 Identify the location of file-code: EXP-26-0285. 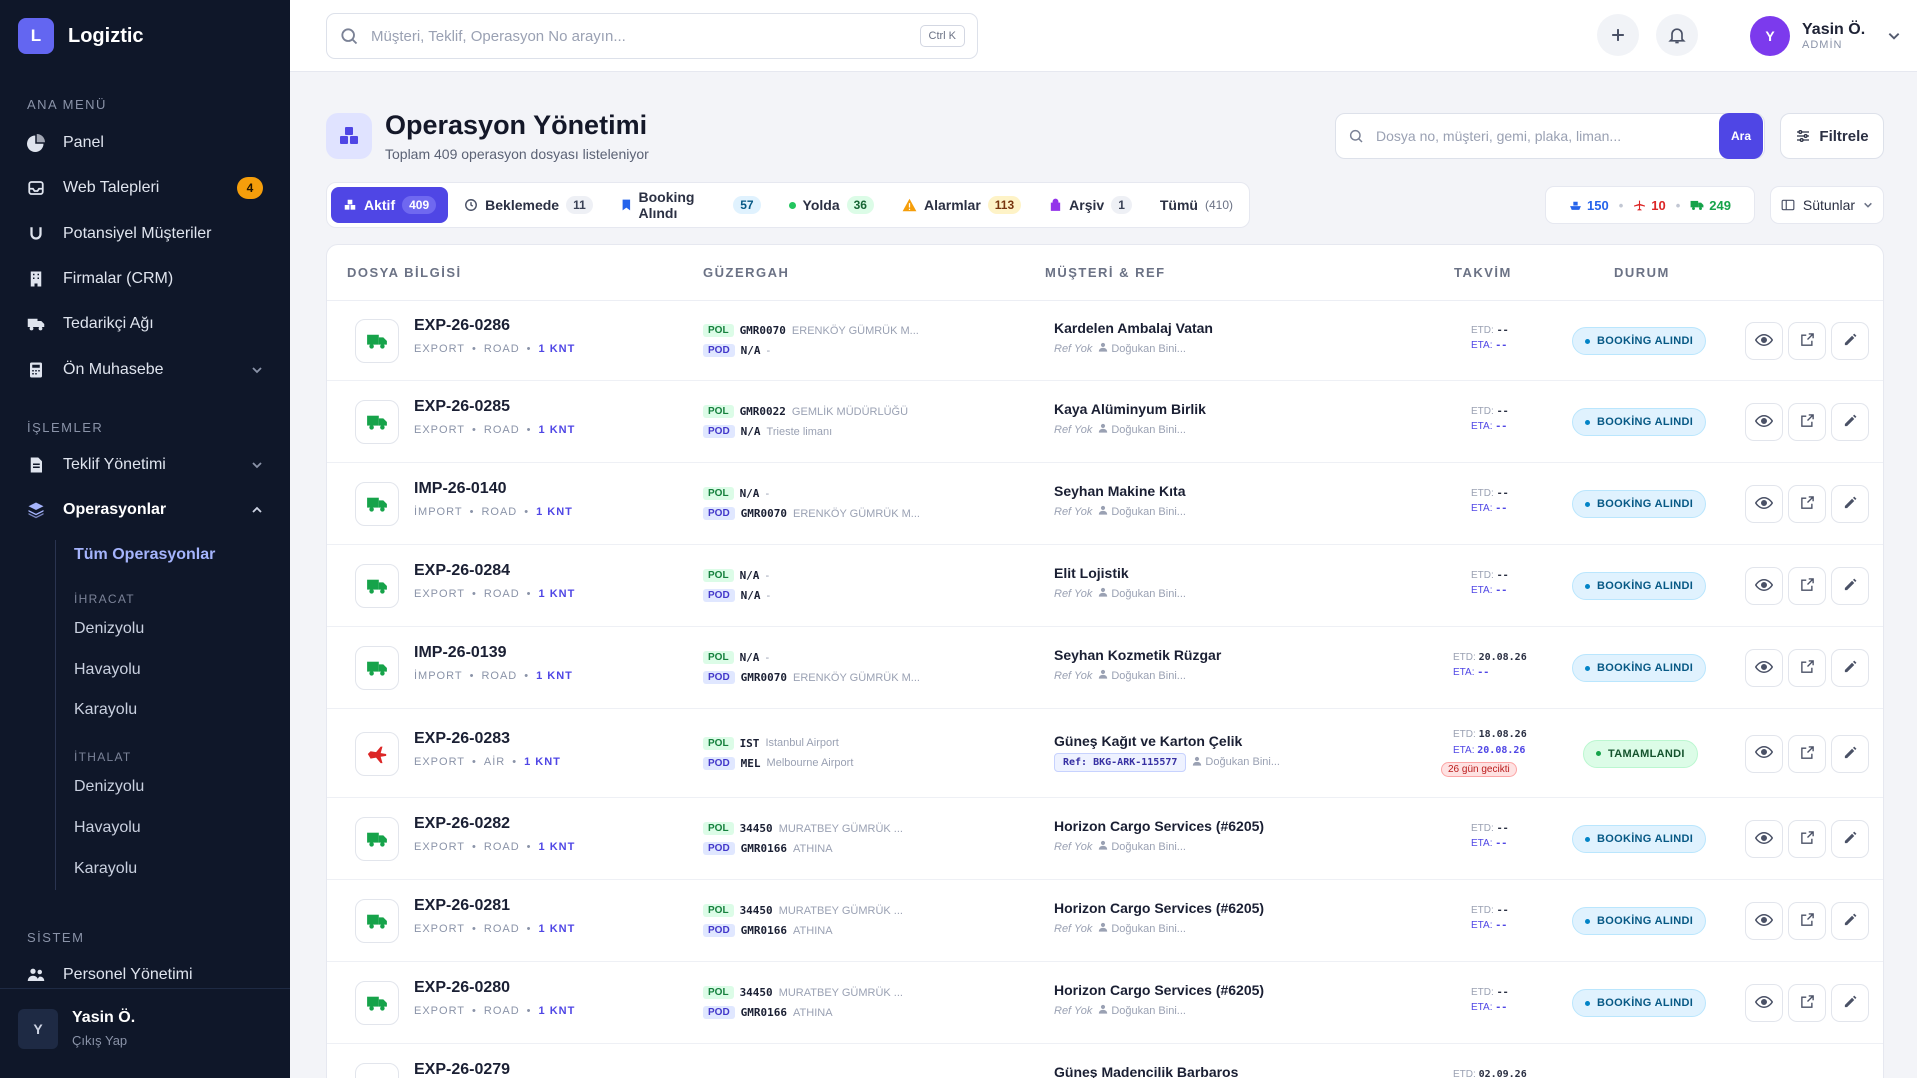
(462, 407).